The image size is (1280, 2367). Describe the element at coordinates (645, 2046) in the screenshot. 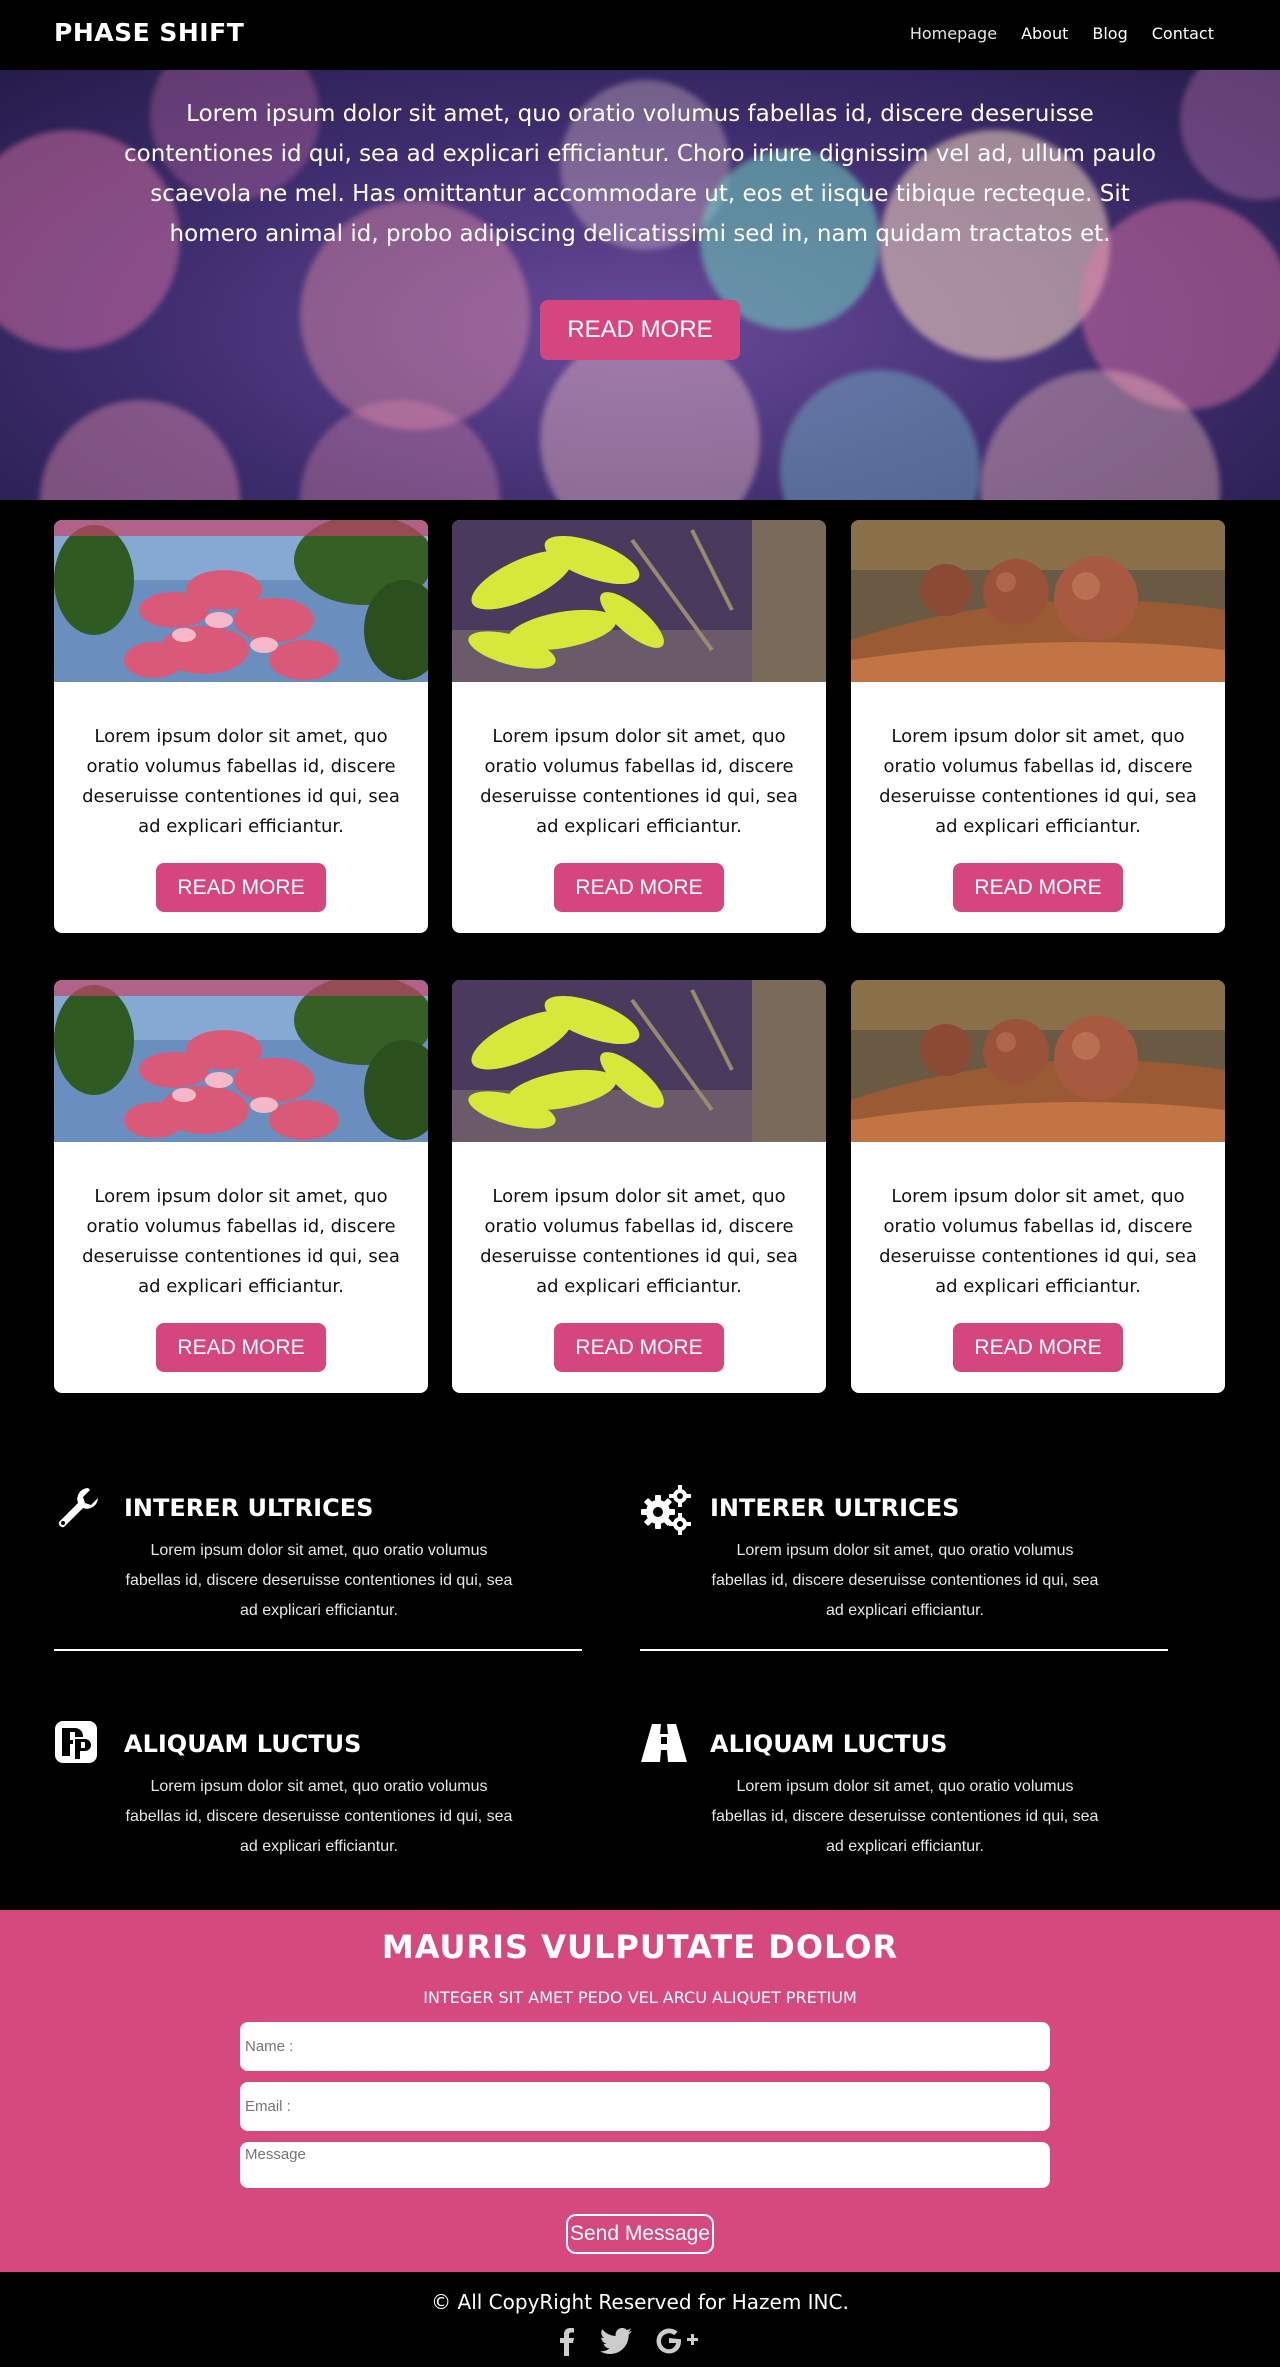

I see `name-field` at that location.